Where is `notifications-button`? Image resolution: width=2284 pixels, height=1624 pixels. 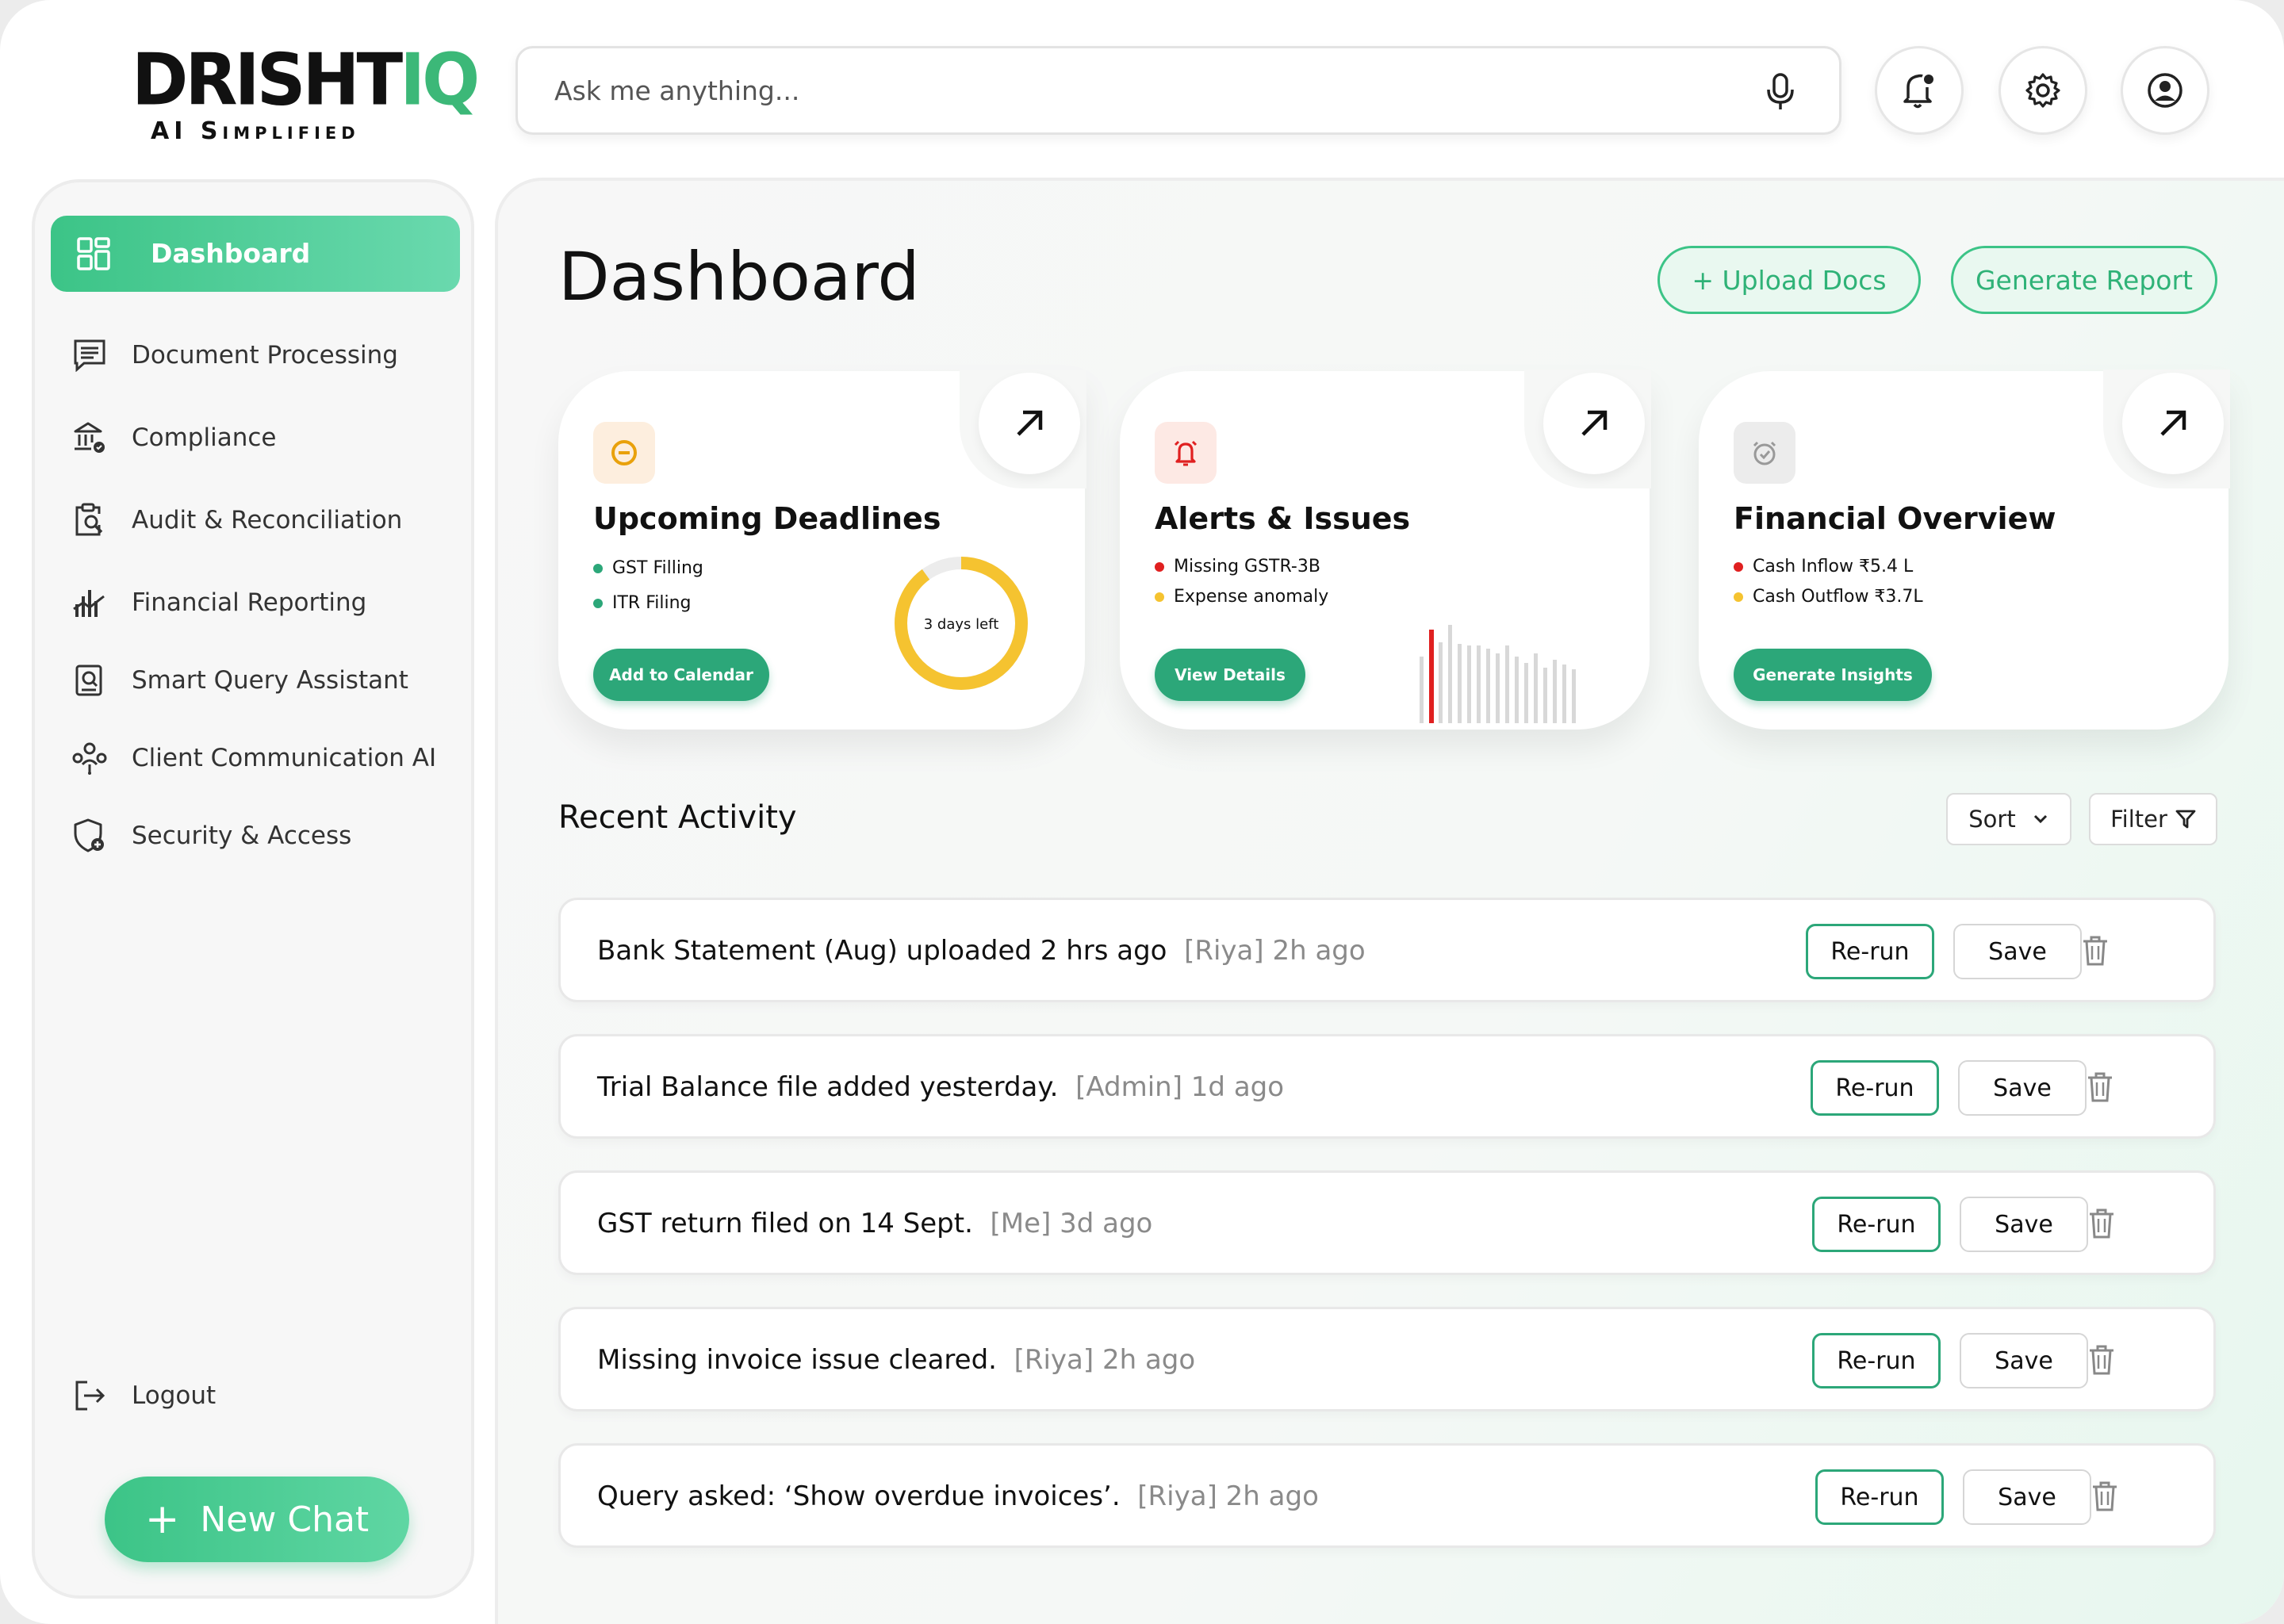 notifications-button is located at coordinates (1919, 90).